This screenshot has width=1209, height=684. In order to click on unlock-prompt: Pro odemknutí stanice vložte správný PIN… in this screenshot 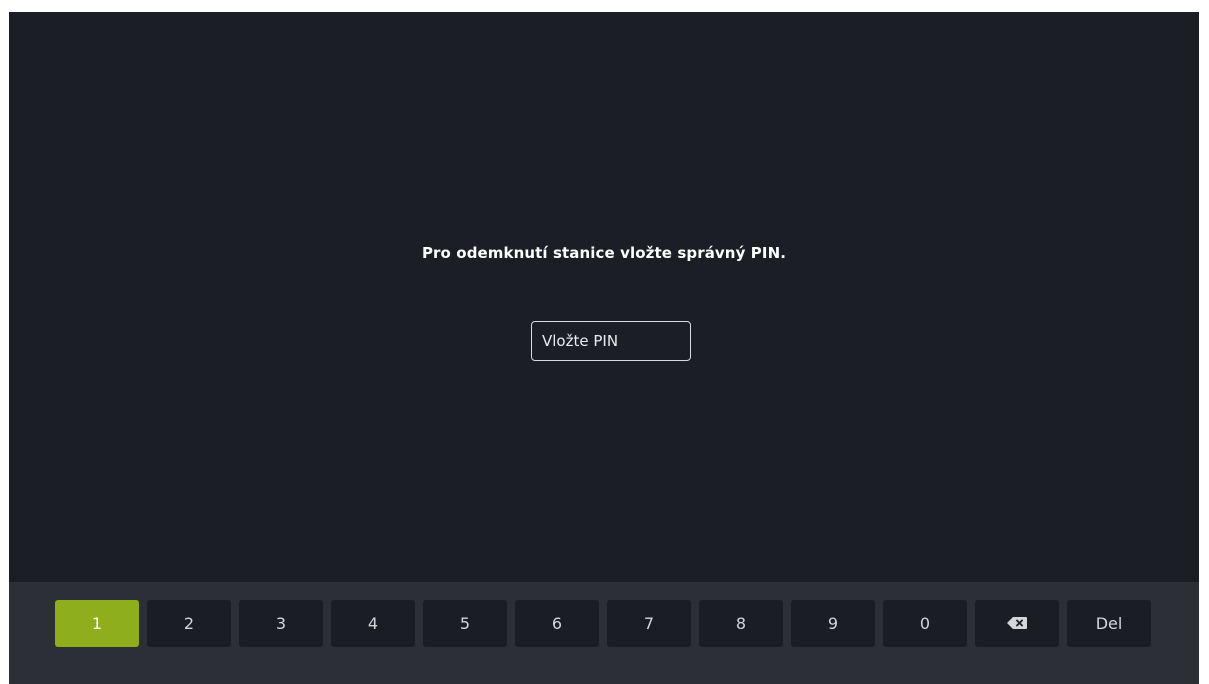, I will do `click(604, 253)`.